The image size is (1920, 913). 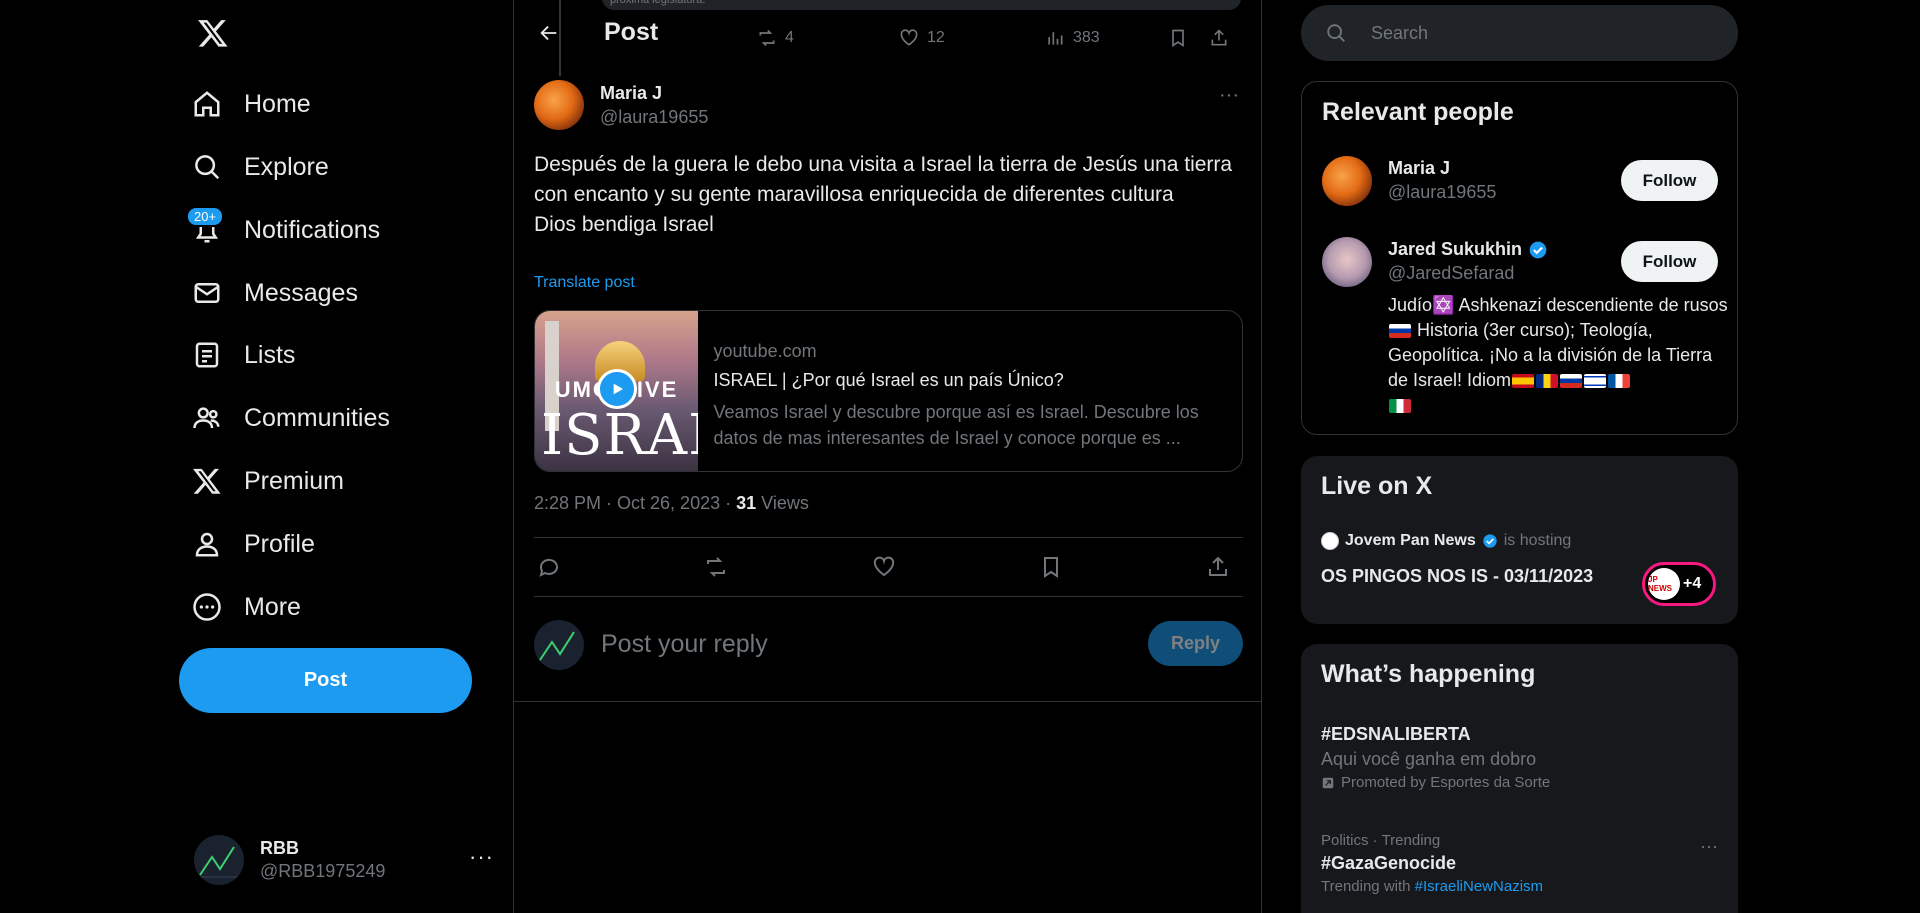 I want to click on post-more-icon: ···, so click(x=1229, y=95).